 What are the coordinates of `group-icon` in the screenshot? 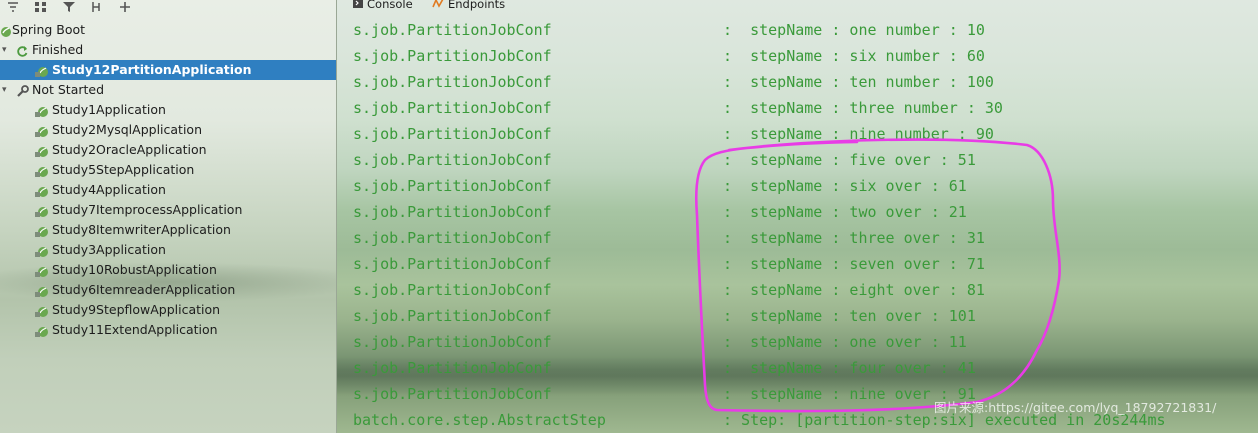 It's located at (41, 7).